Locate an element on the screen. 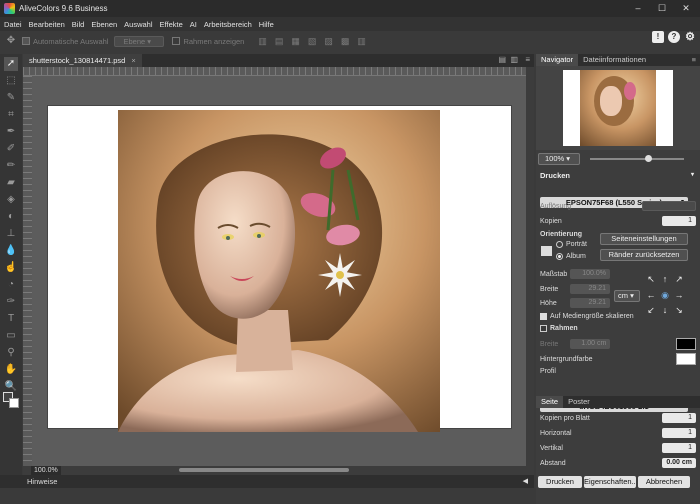 This screenshot has height=504, width=700. print-section-header: Drucken ▾ is located at coordinates (618, 175).